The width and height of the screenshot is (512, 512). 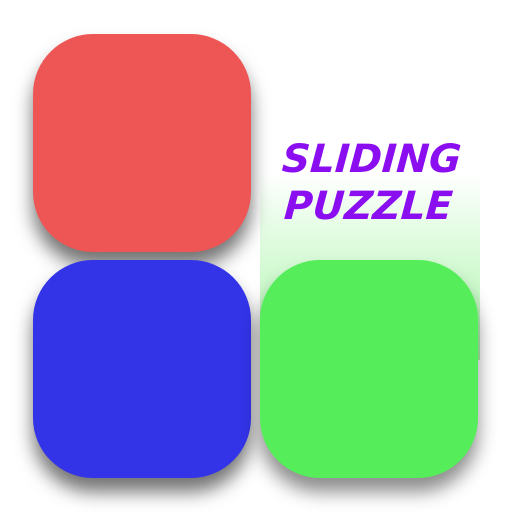 I want to click on game-title: SLIDING PUZZLE, so click(x=370, y=183).